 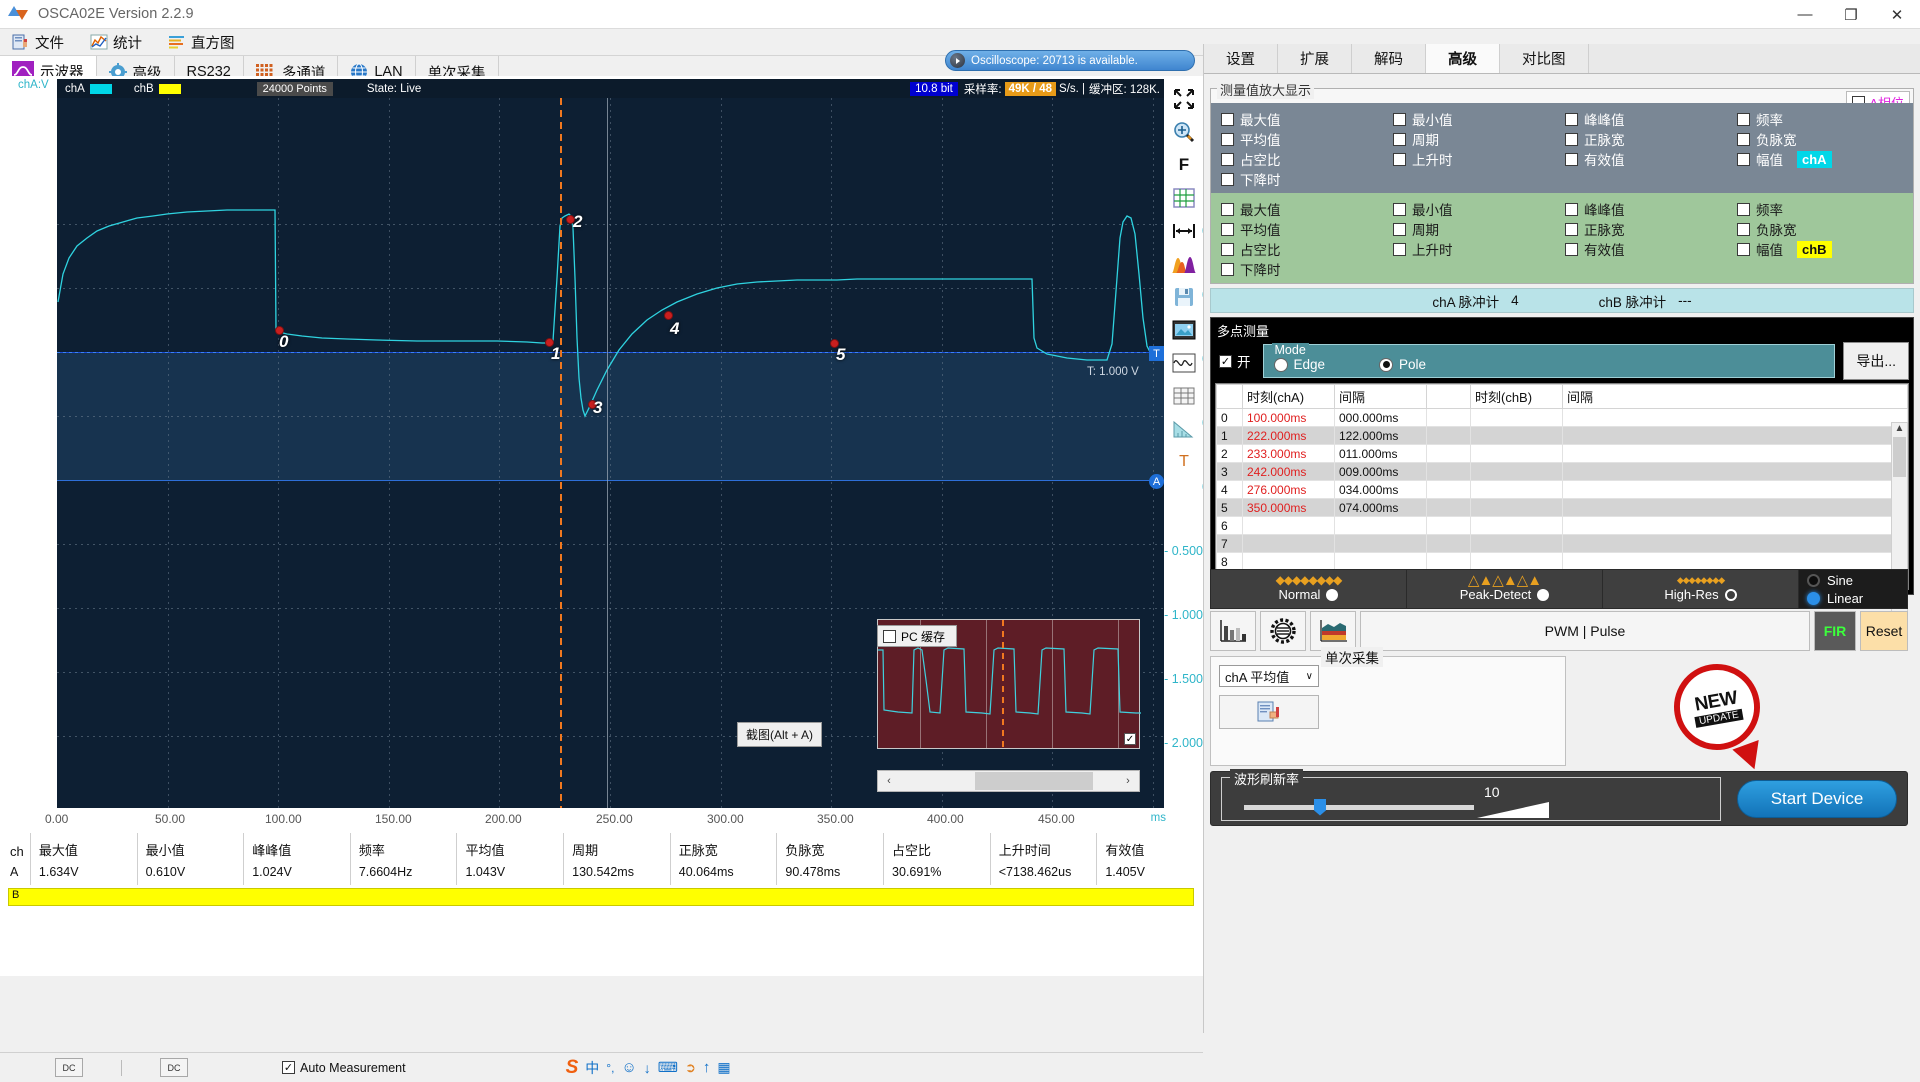 What do you see at coordinates (1309, 589) in the screenshot?
I see `acq-normal: ◆◆◆◆◆◆◆◆ Normal` at bounding box center [1309, 589].